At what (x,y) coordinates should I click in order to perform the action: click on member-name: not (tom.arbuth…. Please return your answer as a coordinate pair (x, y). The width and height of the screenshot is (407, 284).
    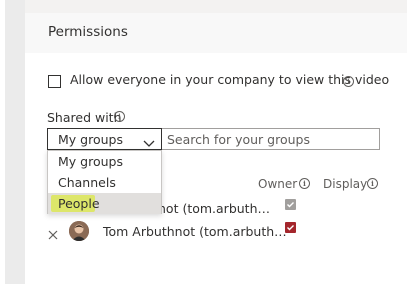
    Looking at the image, I should click on (214, 208).